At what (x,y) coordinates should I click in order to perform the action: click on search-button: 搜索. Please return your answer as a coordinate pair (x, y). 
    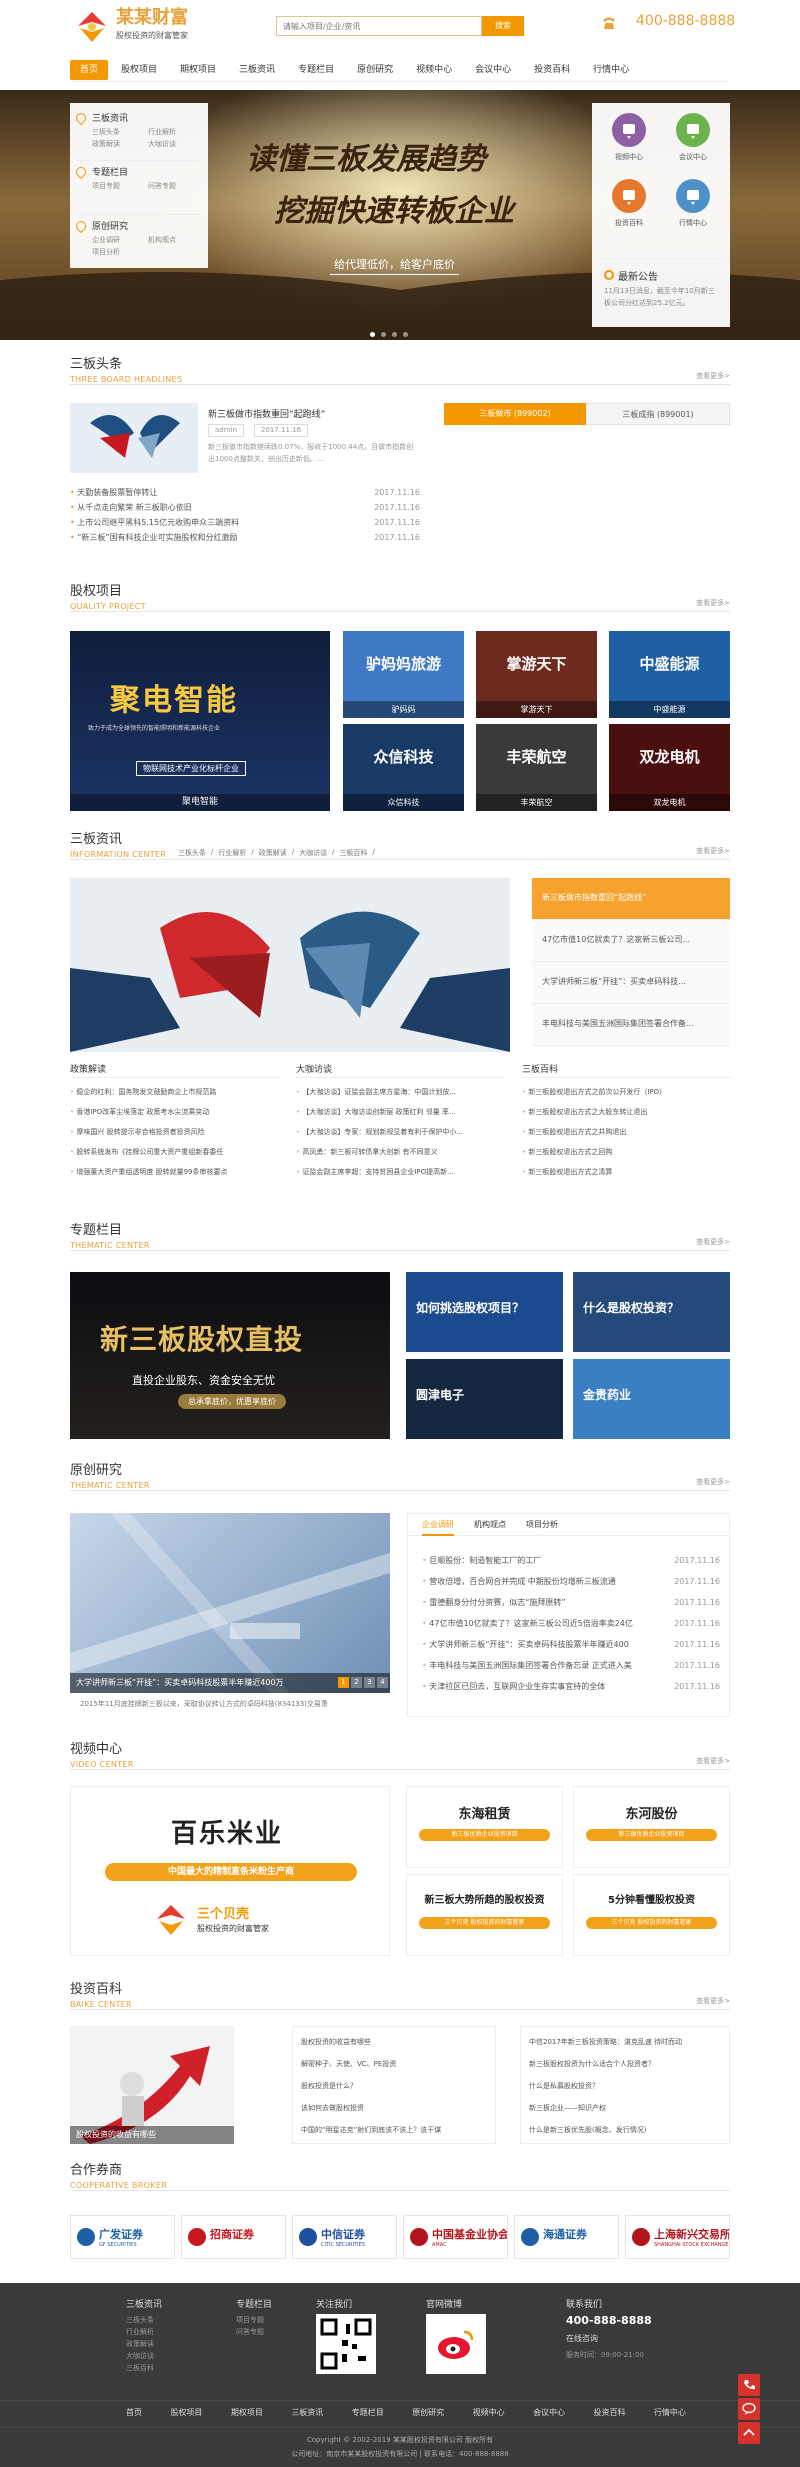
    Looking at the image, I should click on (503, 26).